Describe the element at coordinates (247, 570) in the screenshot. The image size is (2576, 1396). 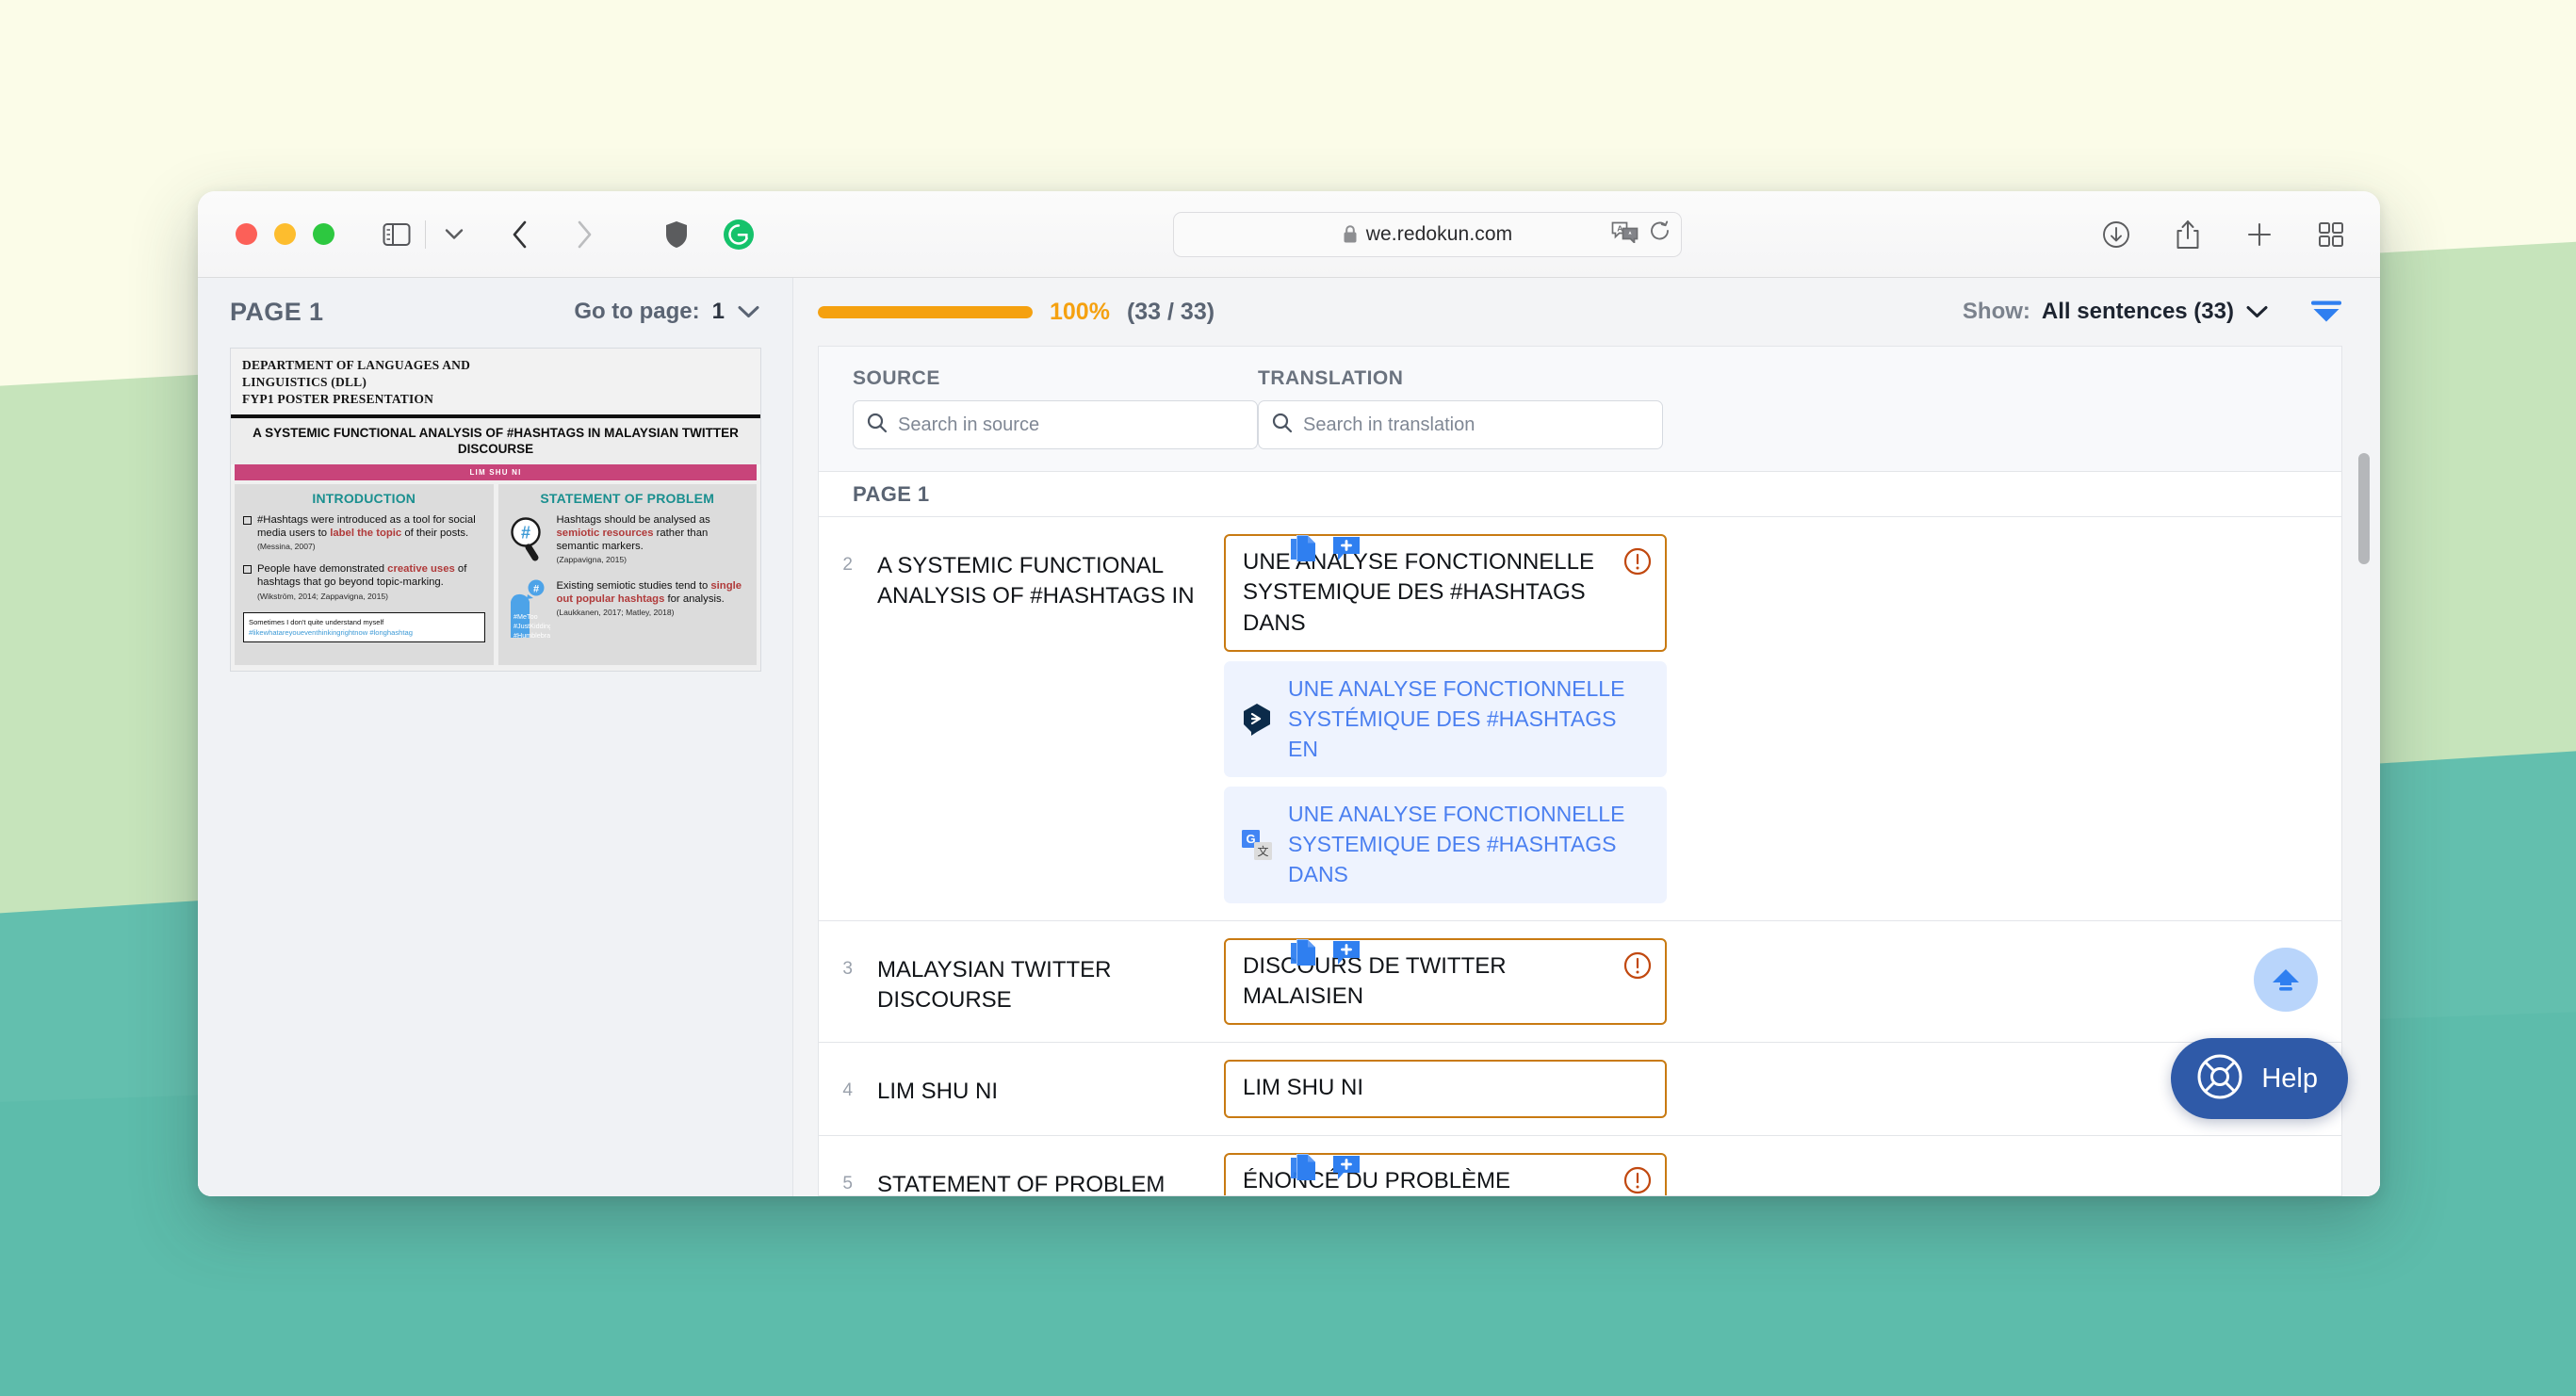
I see `checkbox-icon` at that location.